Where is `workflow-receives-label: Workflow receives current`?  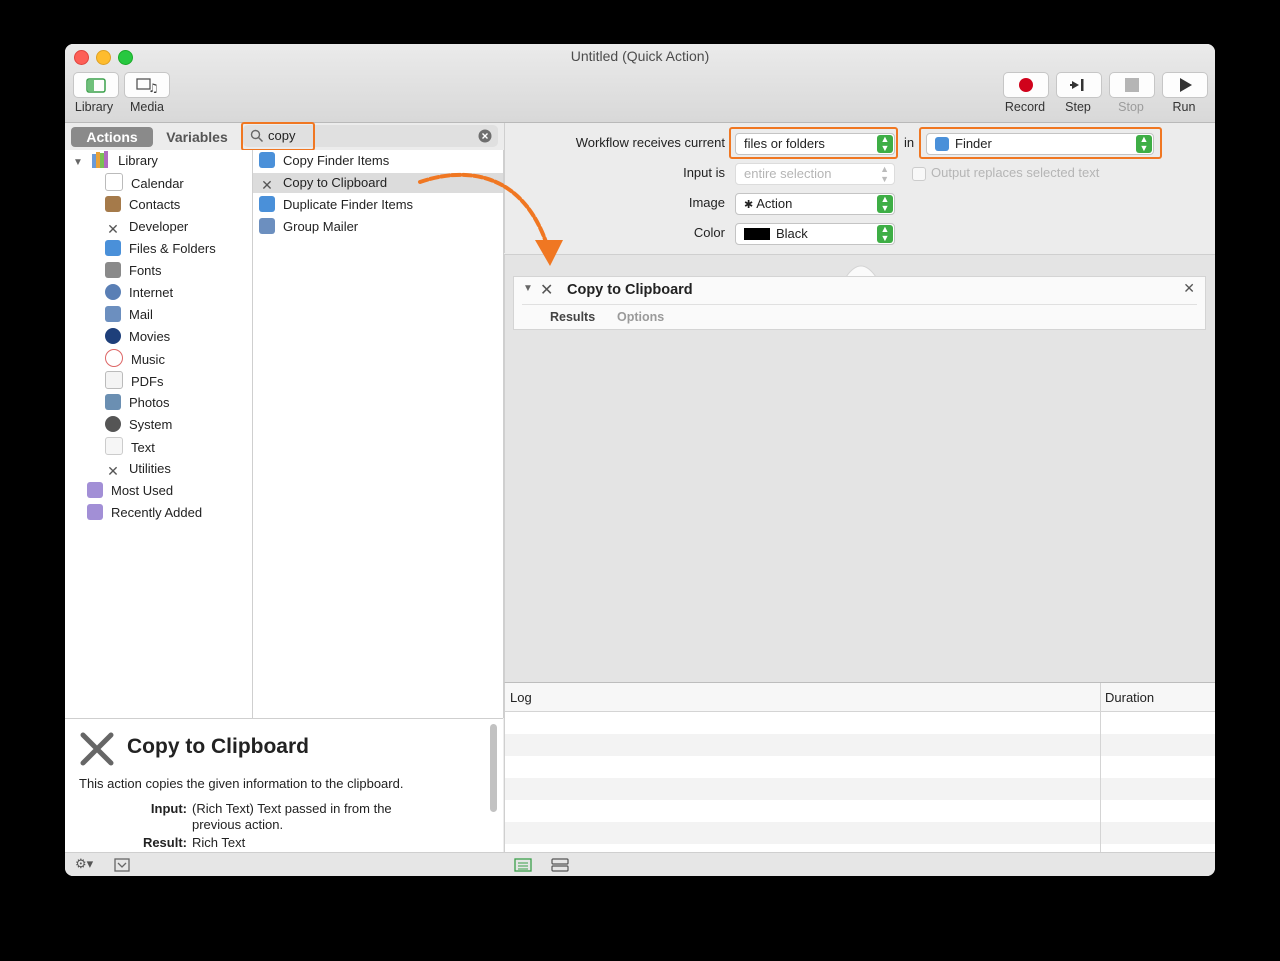 workflow-receives-label: Workflow receives current is located at coordinates (650, 142).